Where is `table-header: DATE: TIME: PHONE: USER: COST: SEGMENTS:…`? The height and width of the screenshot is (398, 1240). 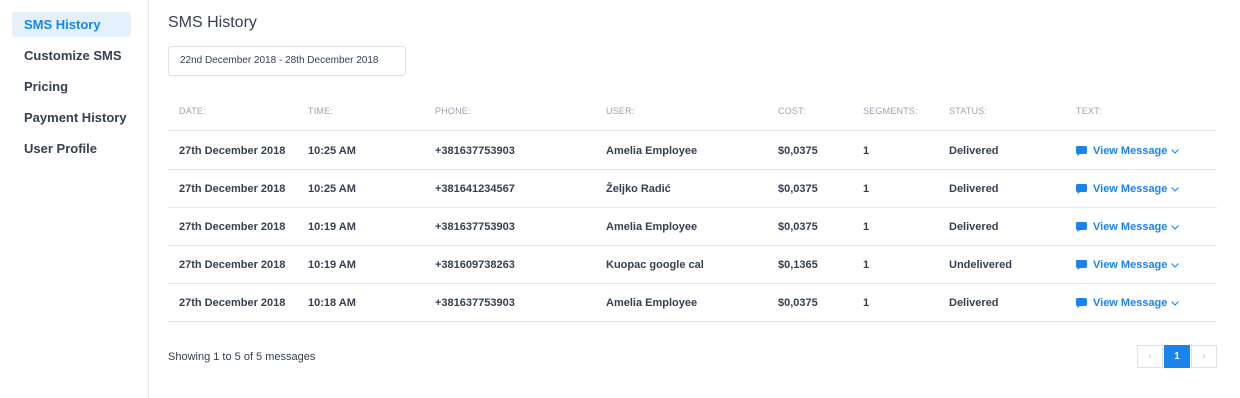 table-header: DATE: TIME: PHONE: USER: COST: SEGMENTS:… is located at coordinates (692, 115).